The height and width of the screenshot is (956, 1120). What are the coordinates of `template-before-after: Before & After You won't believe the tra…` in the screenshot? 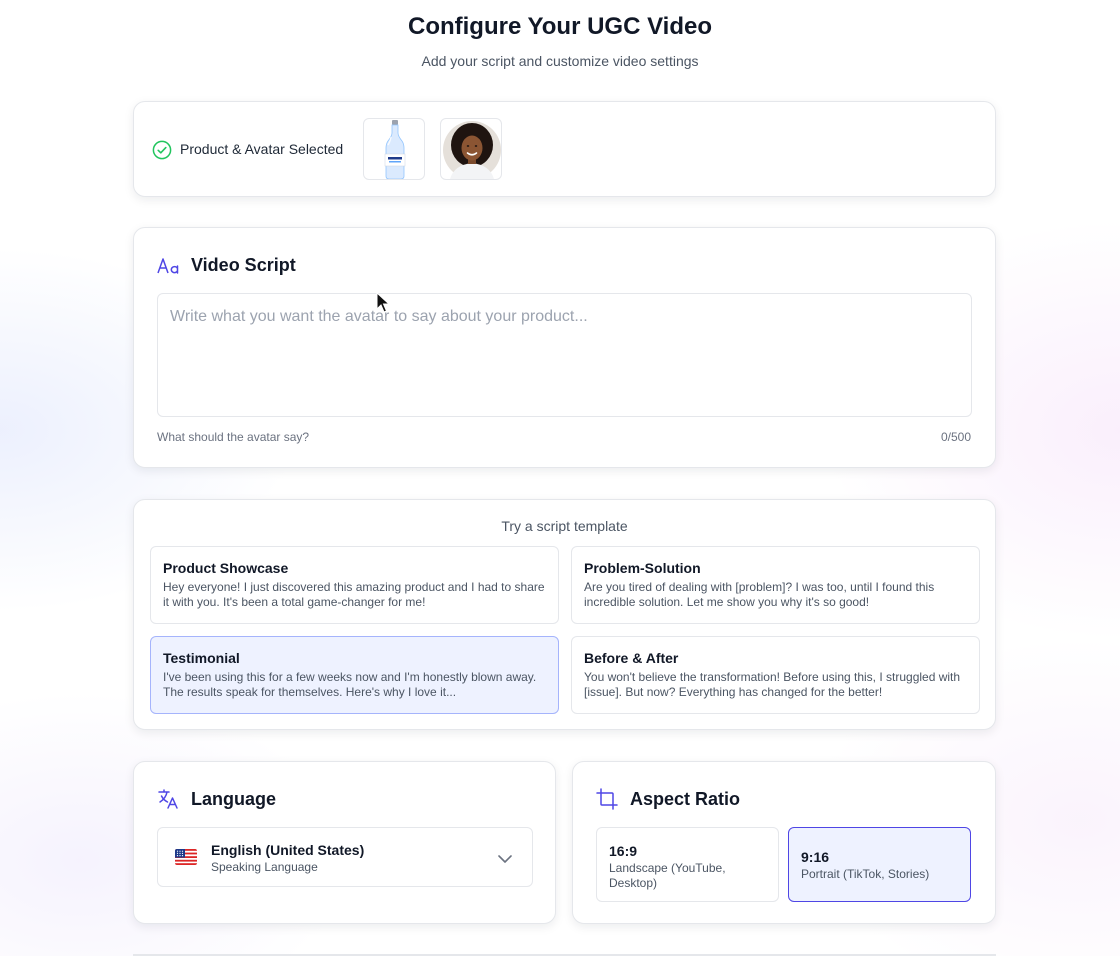 It's located at (775, 675).